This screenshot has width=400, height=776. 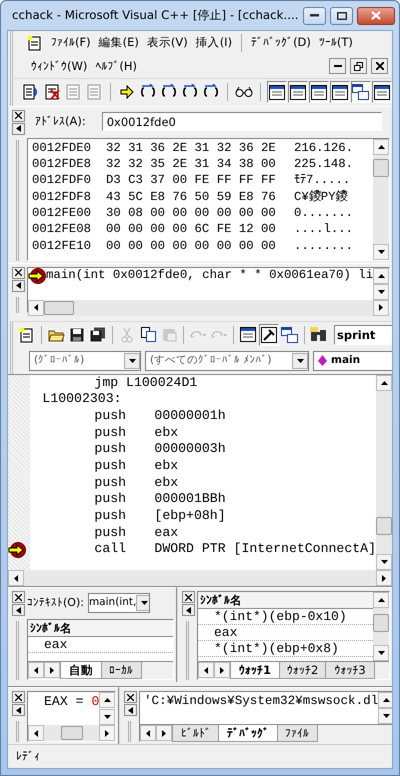 What do you see at coordinates (381, 146) in the screenshot?
I see `up-arrow-icon` at bounding box center [381, 146].